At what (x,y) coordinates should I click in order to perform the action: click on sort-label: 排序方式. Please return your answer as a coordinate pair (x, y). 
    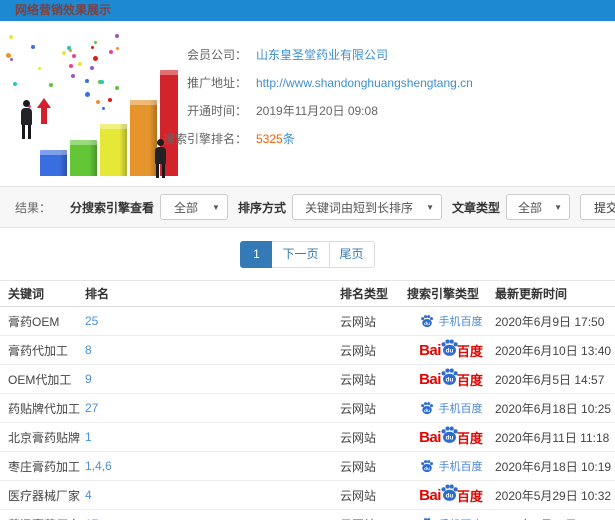
    Looking at the image, I should click on (261, 207).